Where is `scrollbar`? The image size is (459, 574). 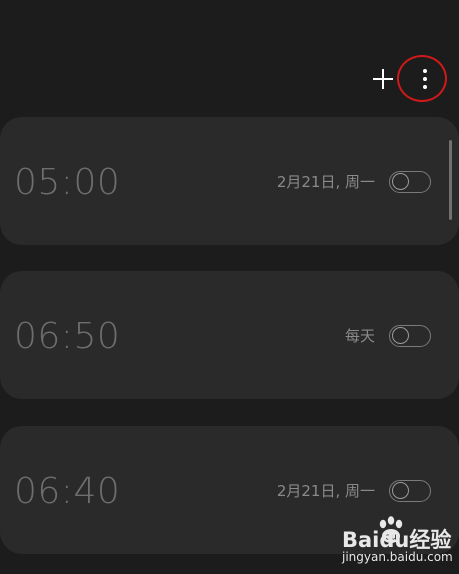
scrollbar is located at coordinates (450, 180).